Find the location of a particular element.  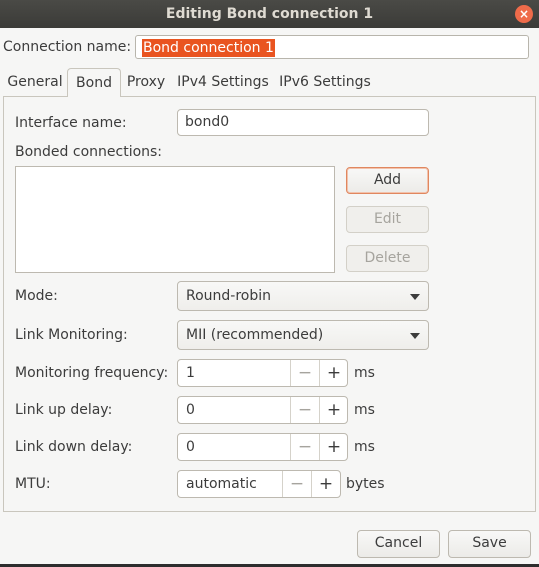

link-monitoring-label: Link Monitoring: is located at coordinates (71, 335).